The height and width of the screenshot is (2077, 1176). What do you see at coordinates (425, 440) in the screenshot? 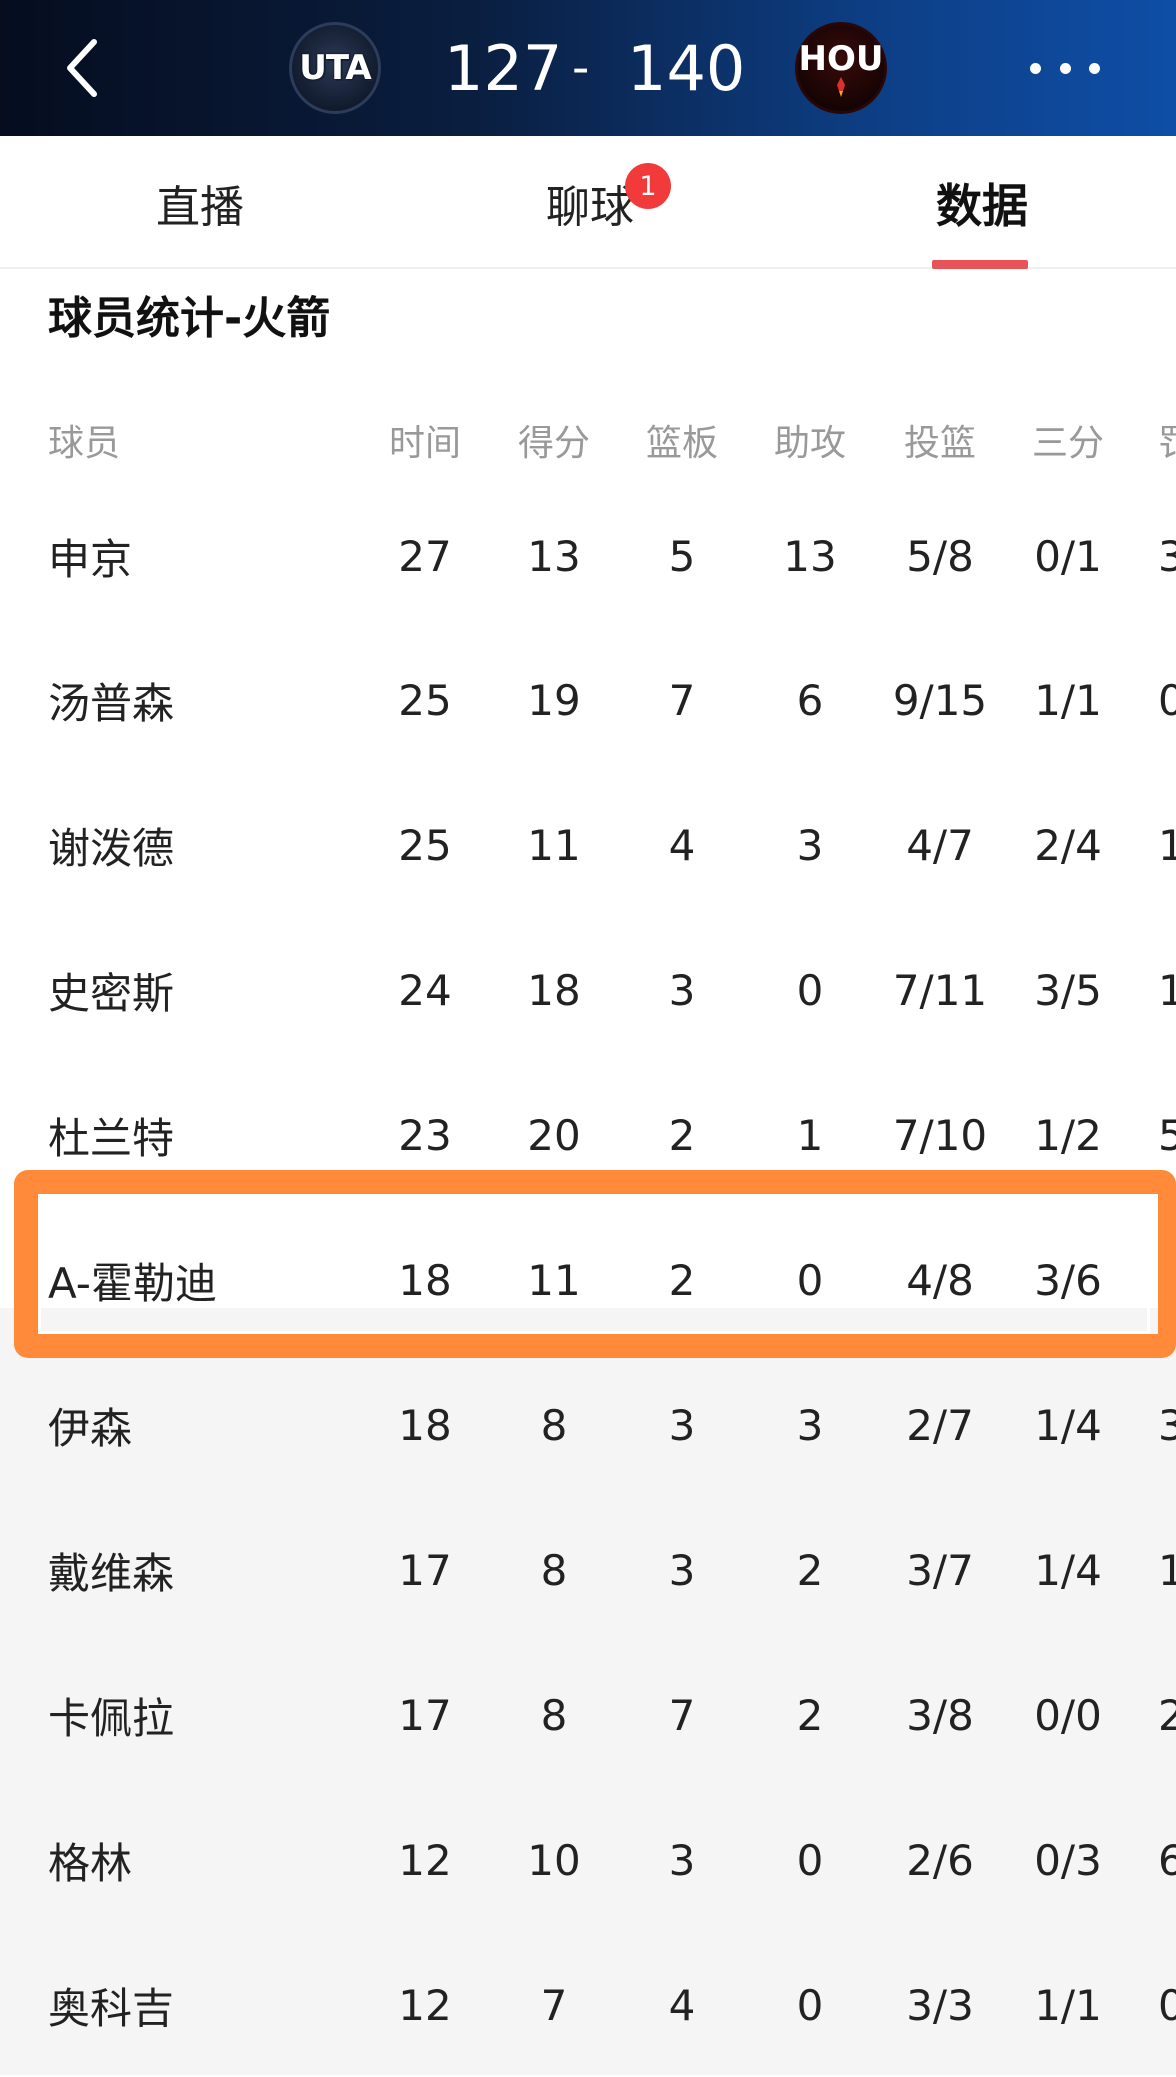
I see `column-header-minutes: 时间` at bounding box center [425, 440].